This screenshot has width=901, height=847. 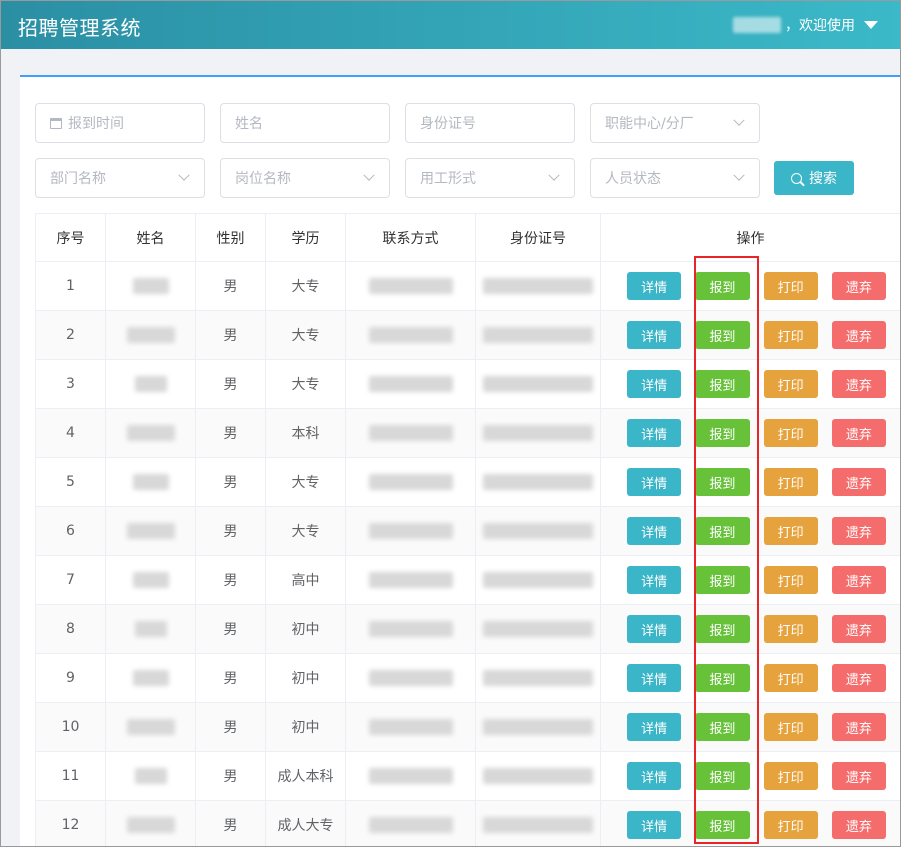 What do you see at coordinates (796, 178) in the screenshot?
I see `search-icon` at bounding box center [796, 178].